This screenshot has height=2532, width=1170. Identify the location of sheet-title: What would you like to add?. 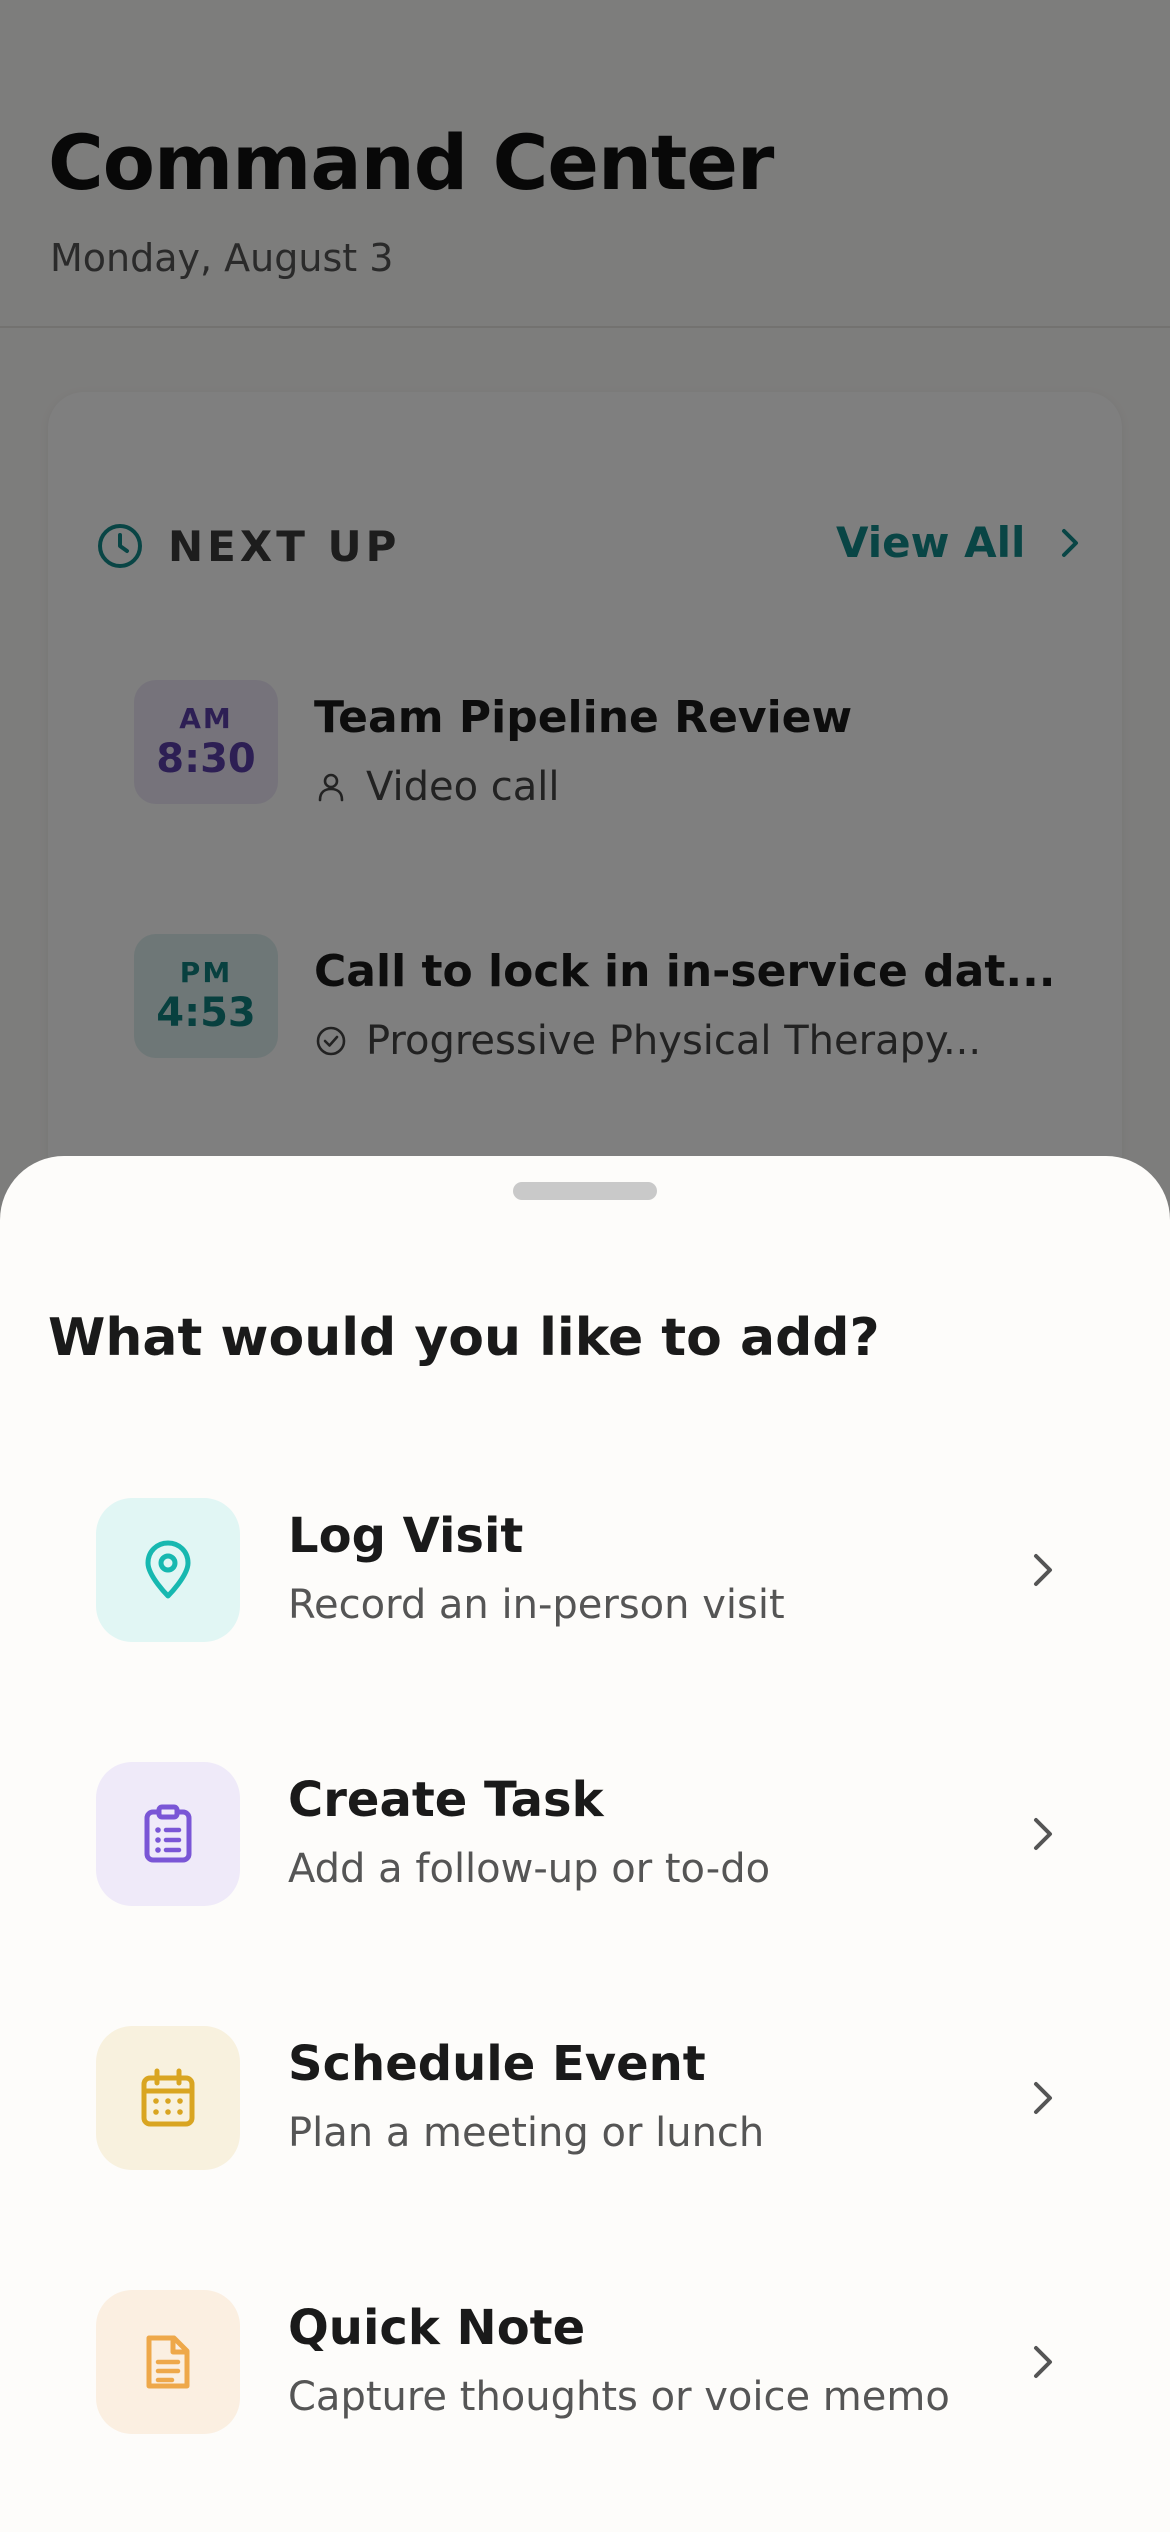
(464, 1338).